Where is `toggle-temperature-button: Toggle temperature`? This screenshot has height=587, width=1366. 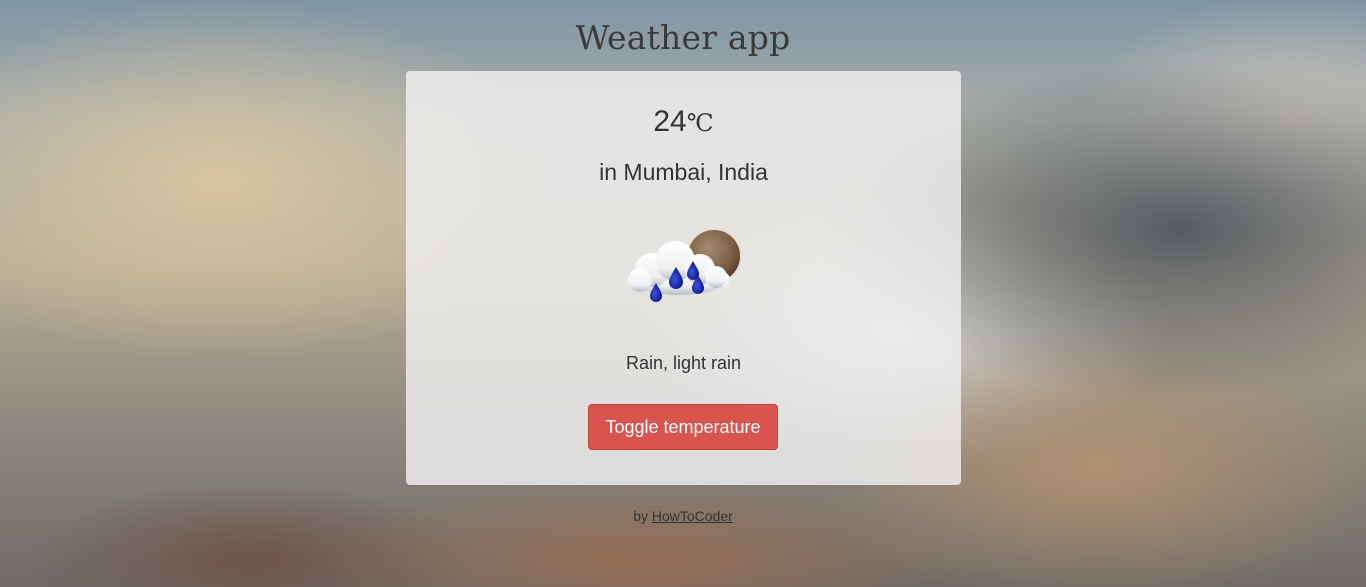
toggle-temperature-button: Toggle temperature is located at coordinates (683, 427).